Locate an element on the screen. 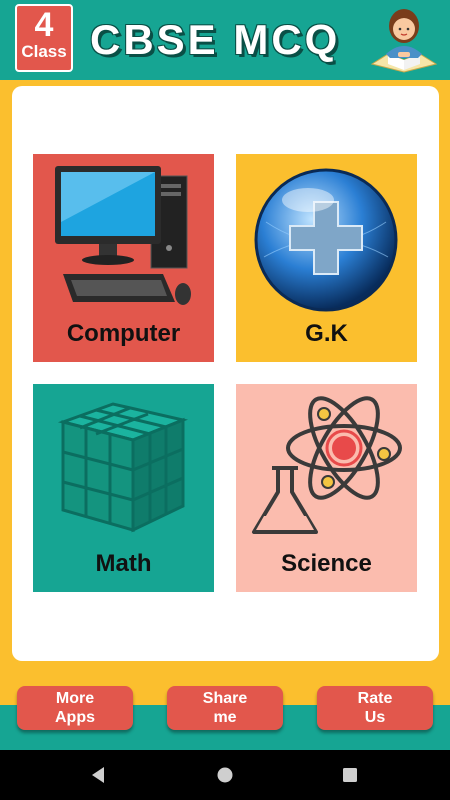 The width and height of the screenshot is (450, 800). more-apps-button: More Apps is located at coordinates (75, 708).